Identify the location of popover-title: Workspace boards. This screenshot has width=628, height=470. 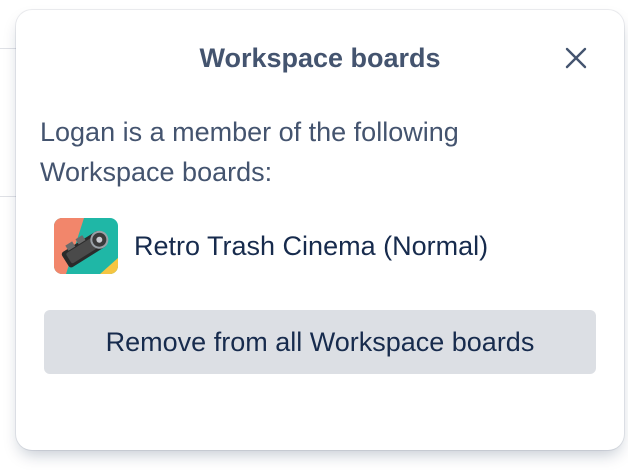
(320, 58).